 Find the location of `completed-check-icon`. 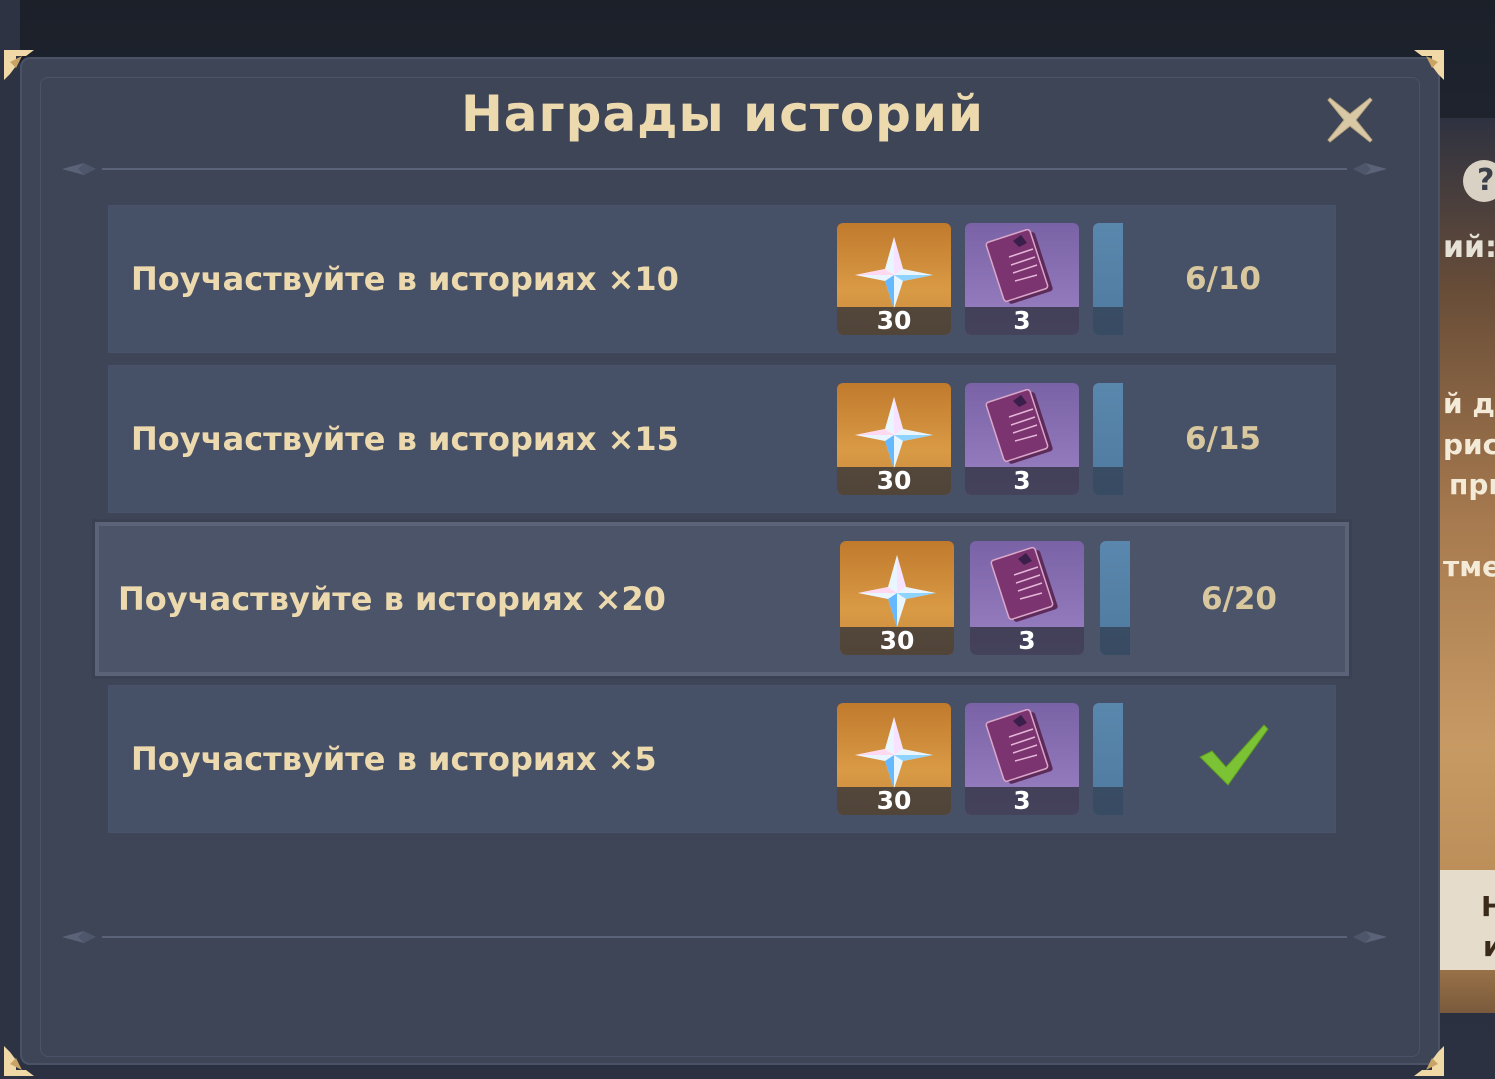

completed-check-icon is located at coordinates (1234, 755).